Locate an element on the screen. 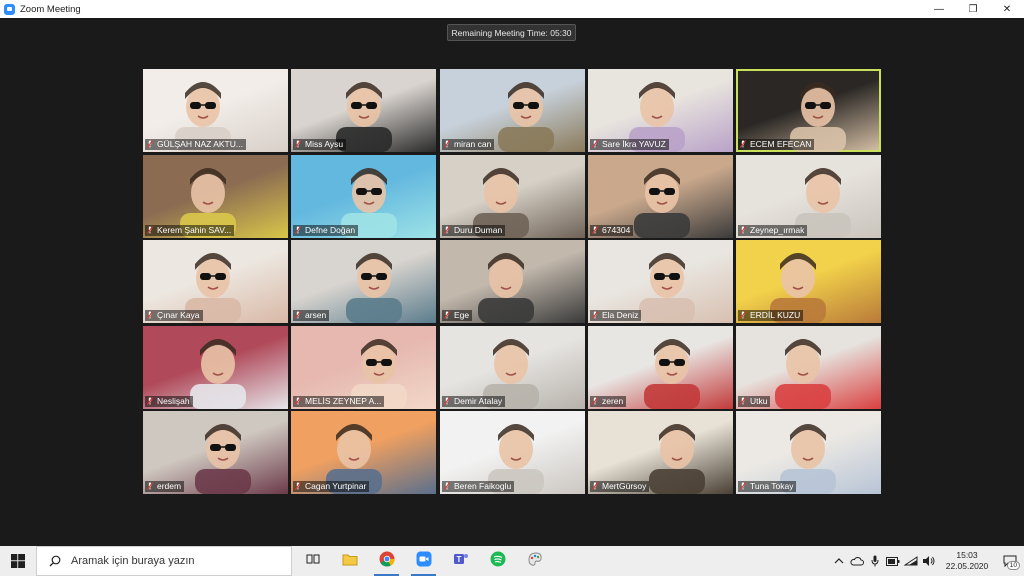  participant-tile: Utku is located at coordinates (808, 367).